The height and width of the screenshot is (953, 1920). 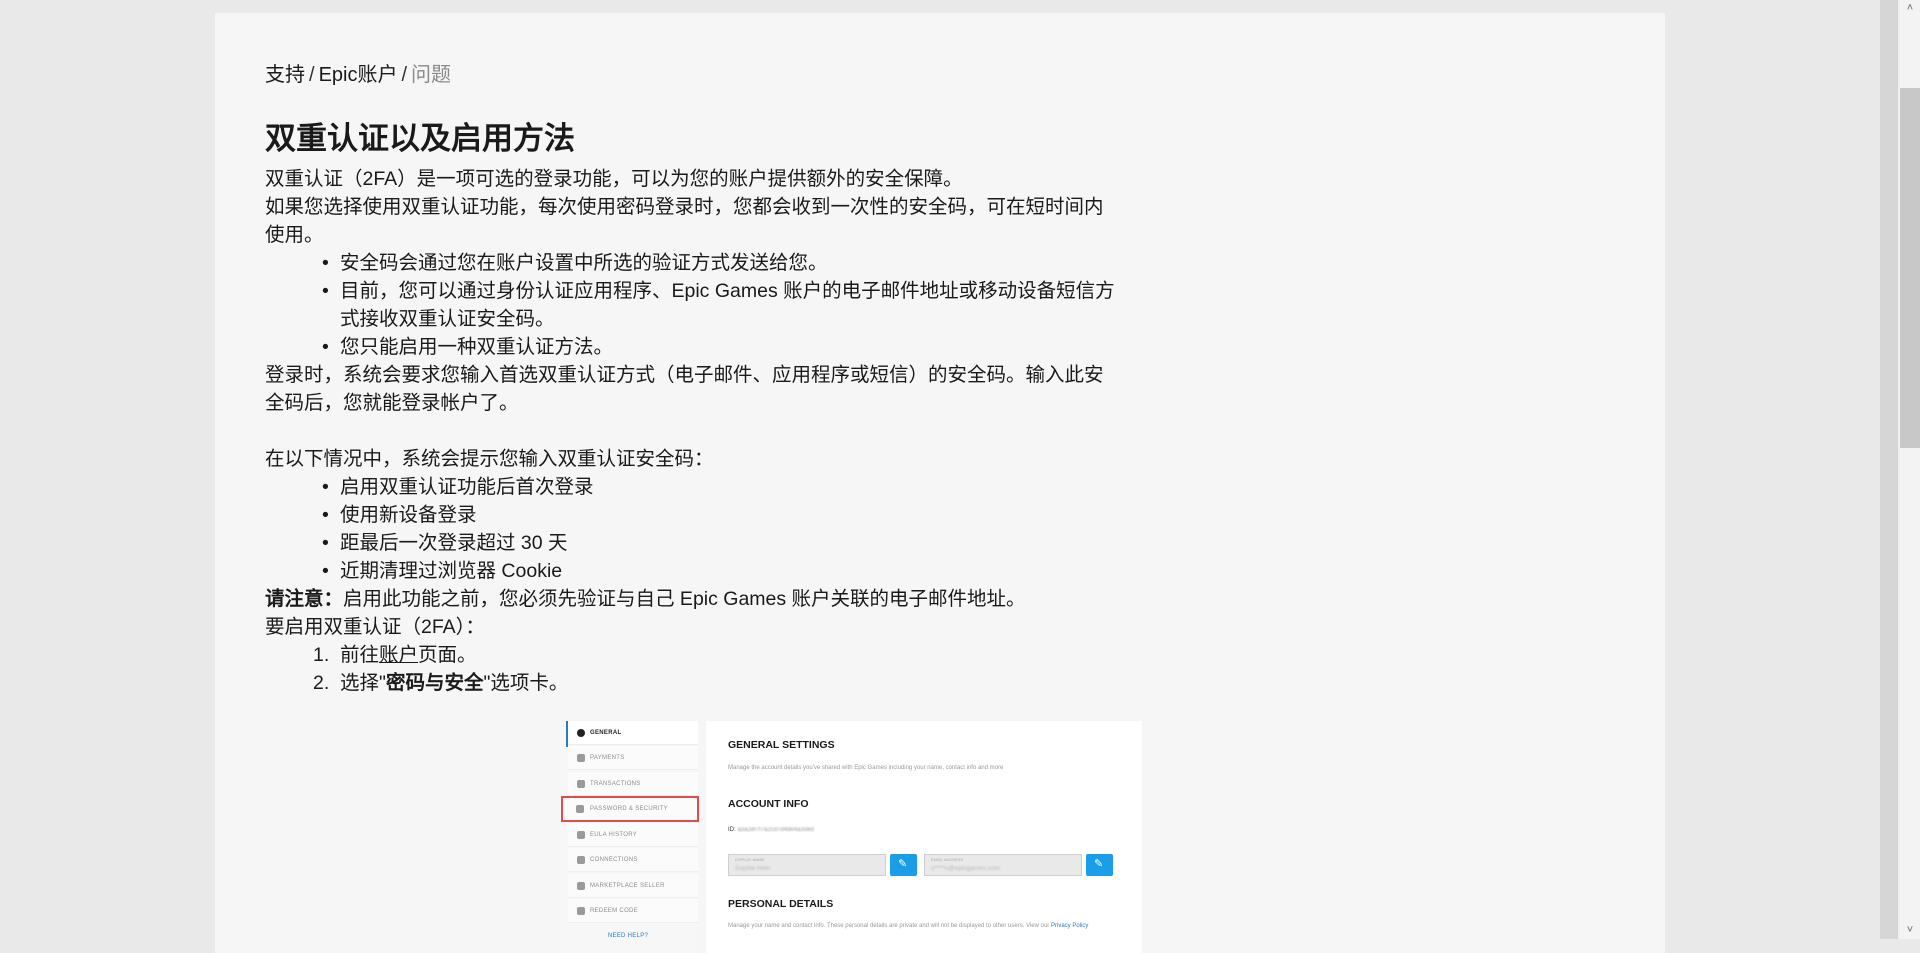 What do you see at coordinates (434, 683) in the screenshot?
I see `step-bold: 密码与安全` at bounding box center [434, 683].